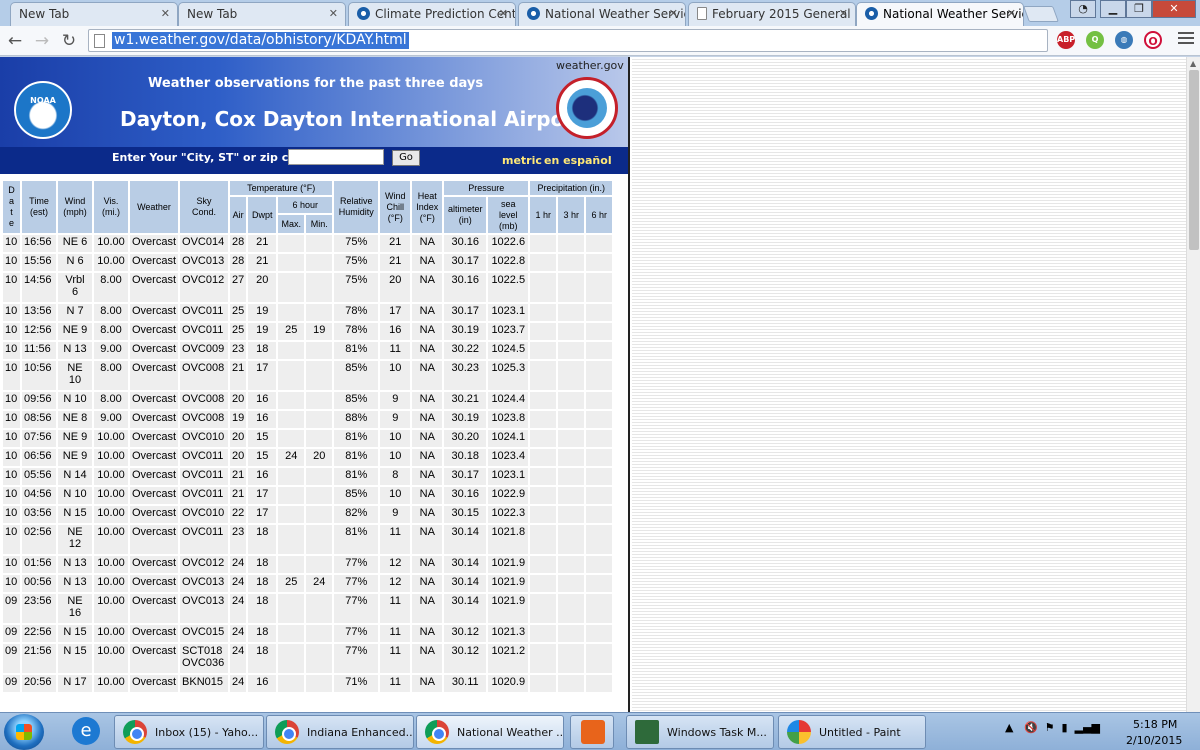  Describe the element at coordinates (432, 14) in the screenshot. I see `tab-climate-prediction: Climate Prediction Cent ✕` at that location.